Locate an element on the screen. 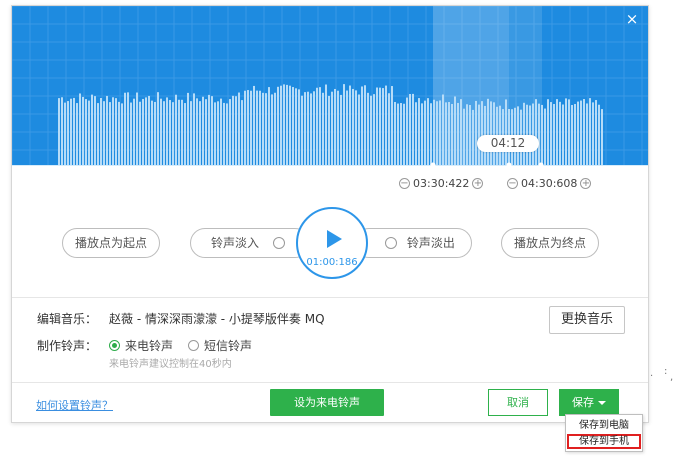 This screenshot has width=681, height=465. call-ringtone-option: 来电铃声 is located at coordinates (141, 345).